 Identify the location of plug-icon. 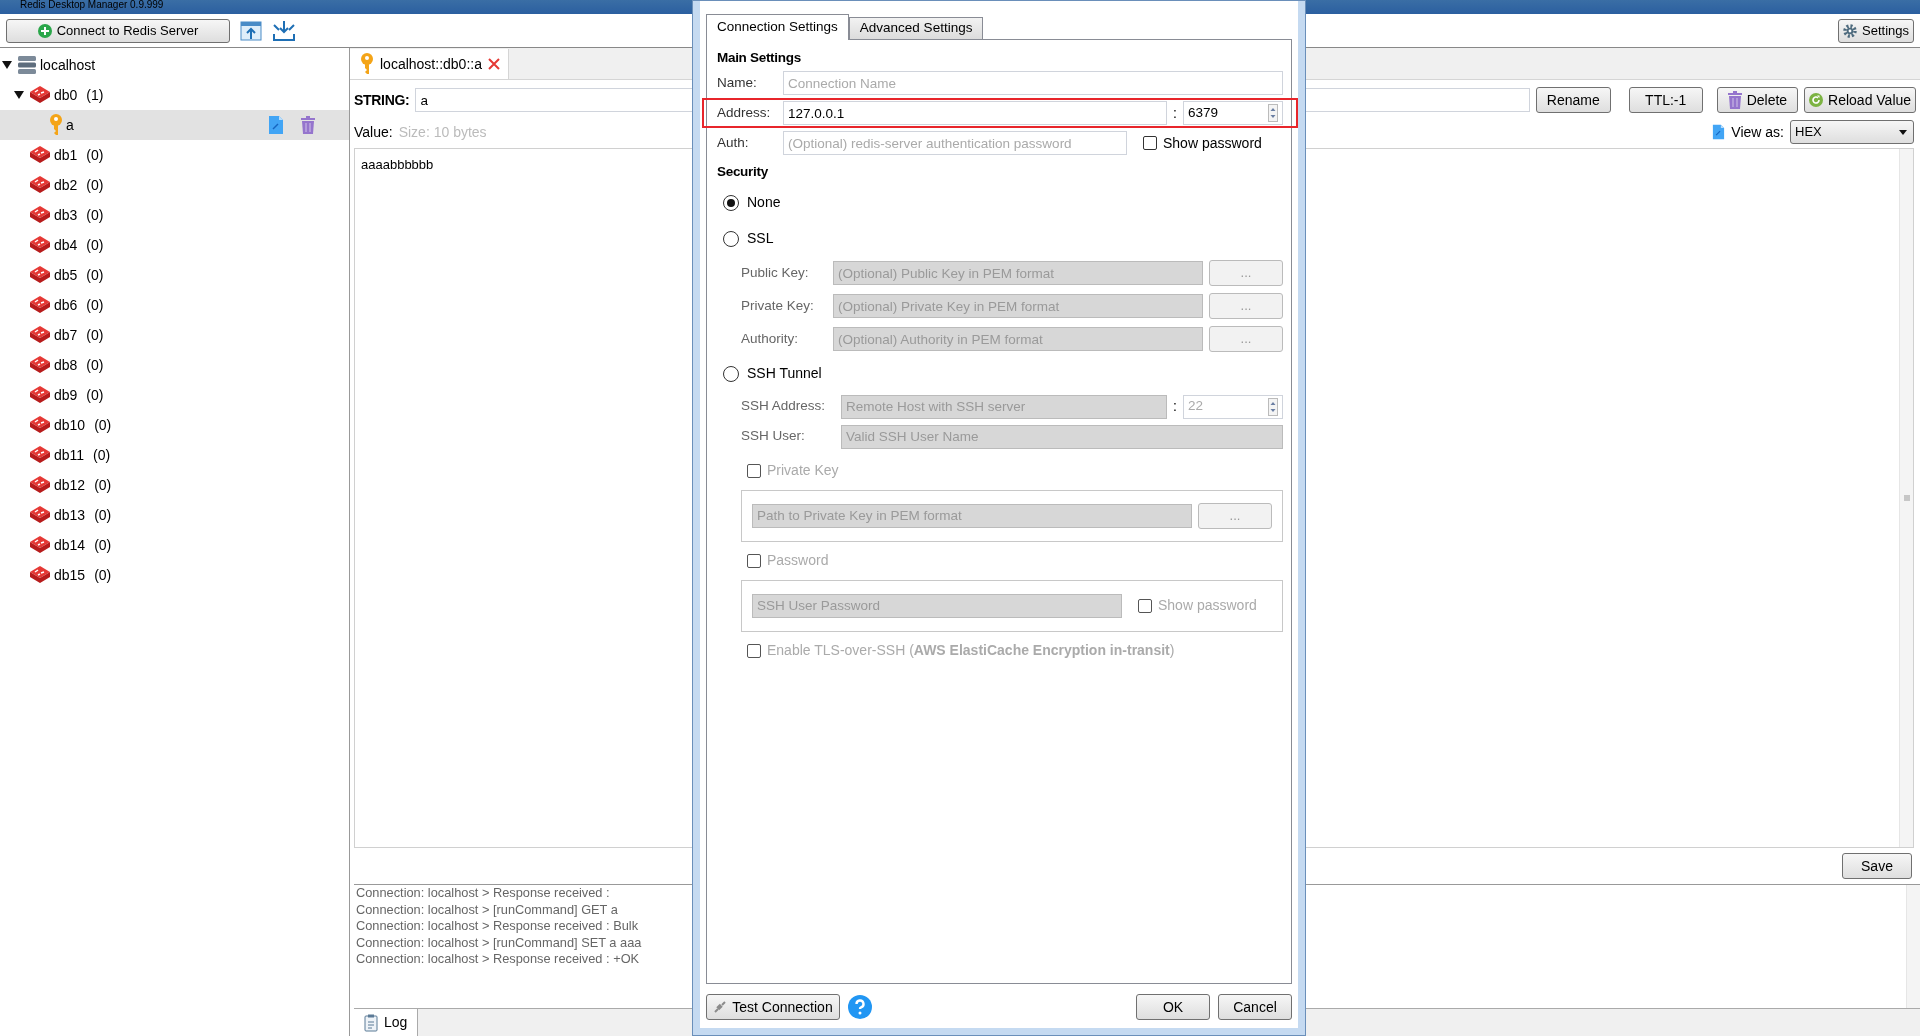
(720, 1007).